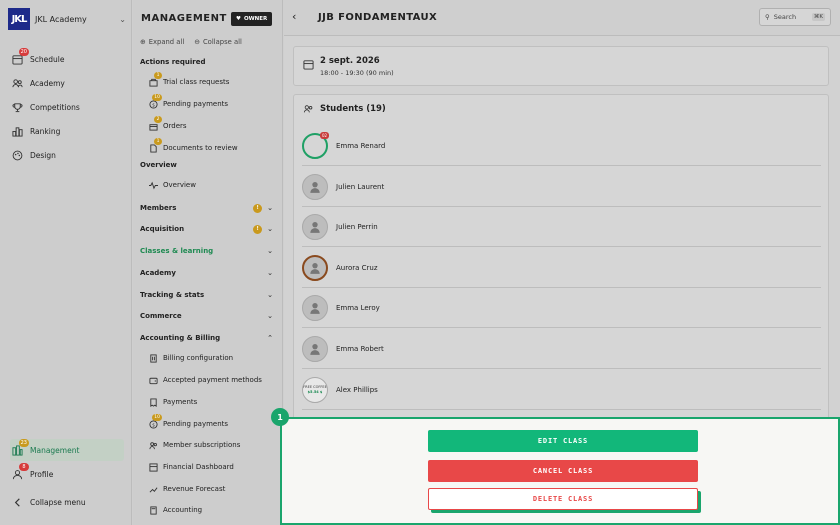  Describe the element at coordinates (177, 251) in the screenshot. I see `group-label: Classes & learning` at that location.